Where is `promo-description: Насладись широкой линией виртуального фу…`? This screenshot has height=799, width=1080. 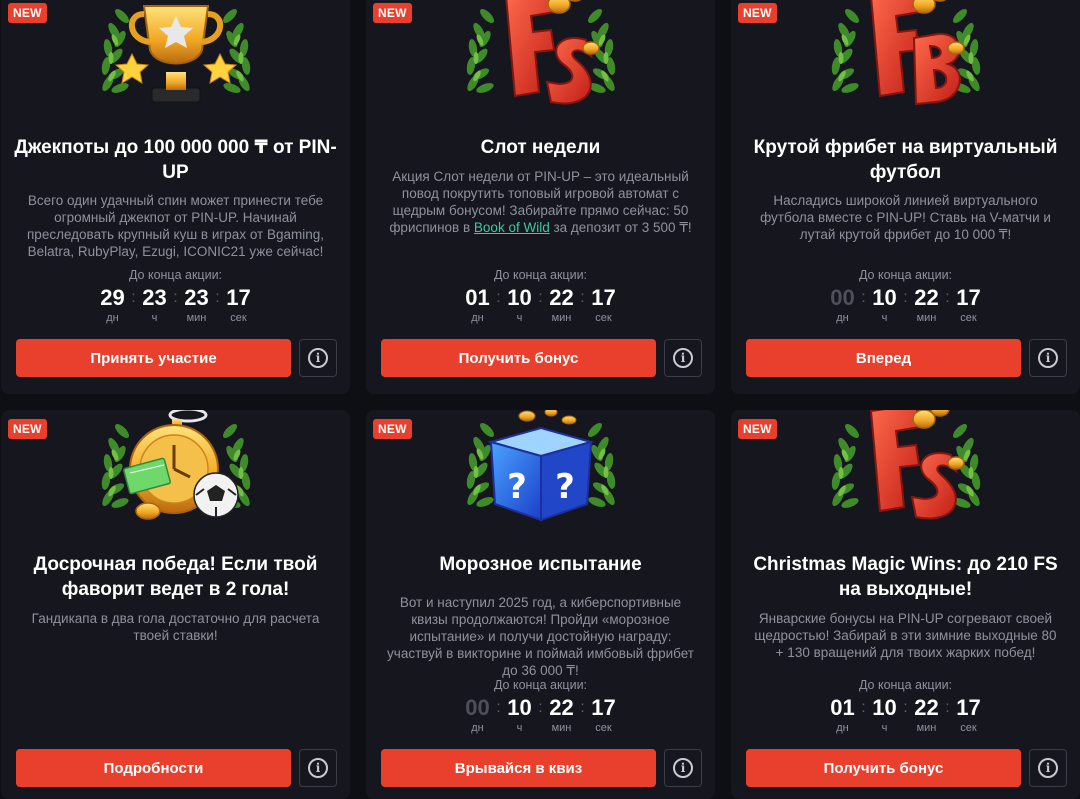 promo-description: Насладись широкой линией виртуального фу… is located at coordinates (905, 217).